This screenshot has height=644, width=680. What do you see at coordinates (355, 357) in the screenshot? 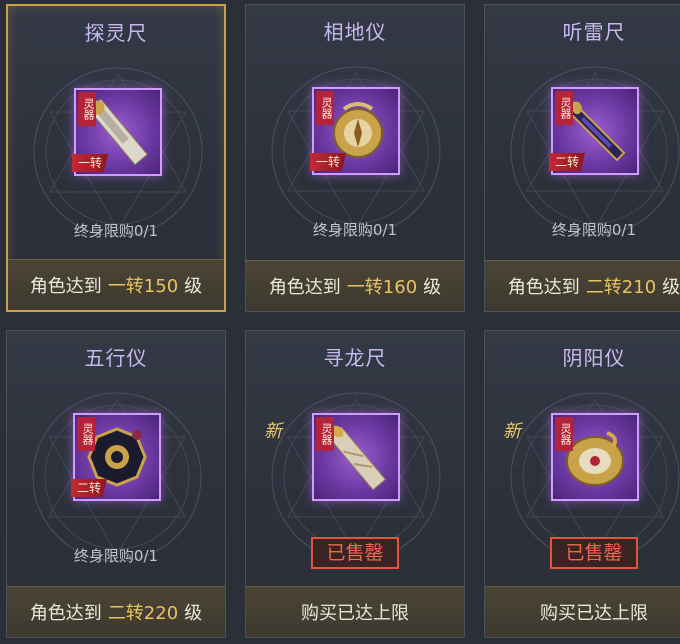
I see `card-title: 寻龙尺` at bounding box center [355, 357].